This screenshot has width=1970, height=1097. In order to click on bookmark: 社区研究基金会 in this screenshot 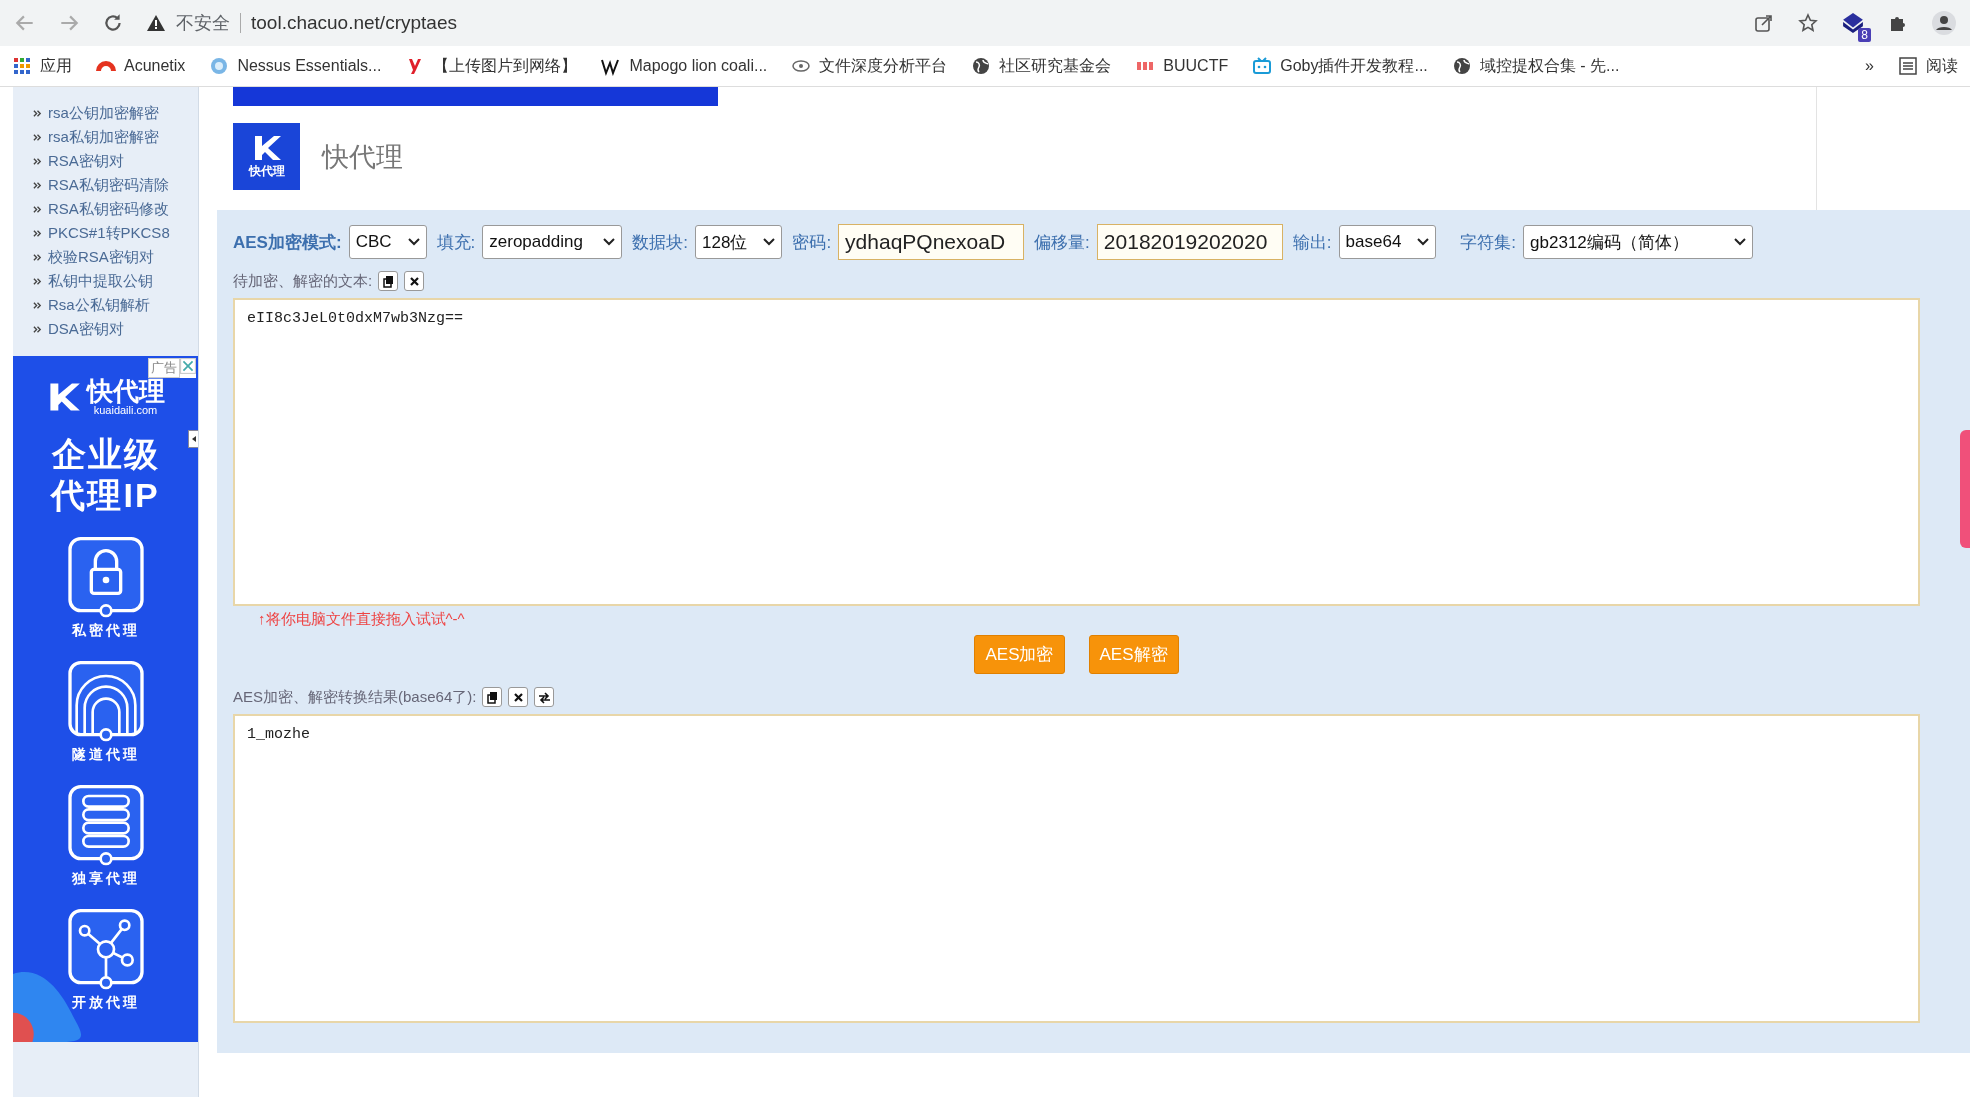, I will do `click(1041, 66)`.